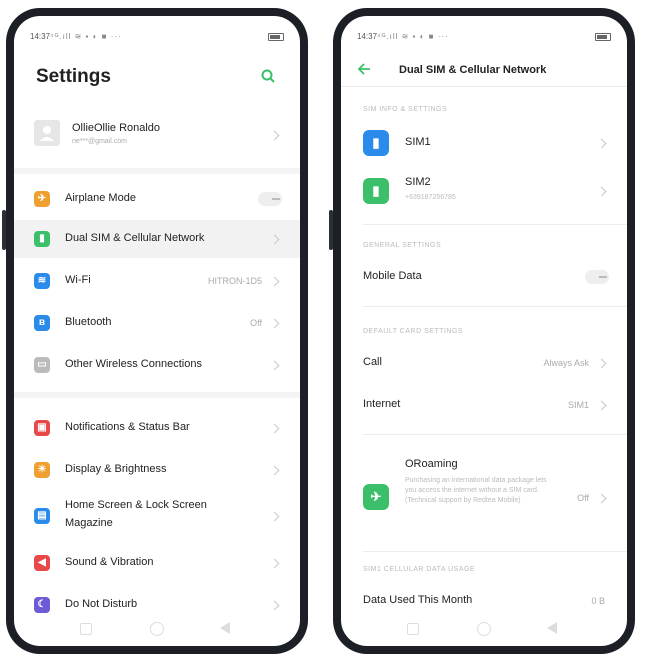  I want to click on mobile-data-label: Mobile Data, so click(392, 276).